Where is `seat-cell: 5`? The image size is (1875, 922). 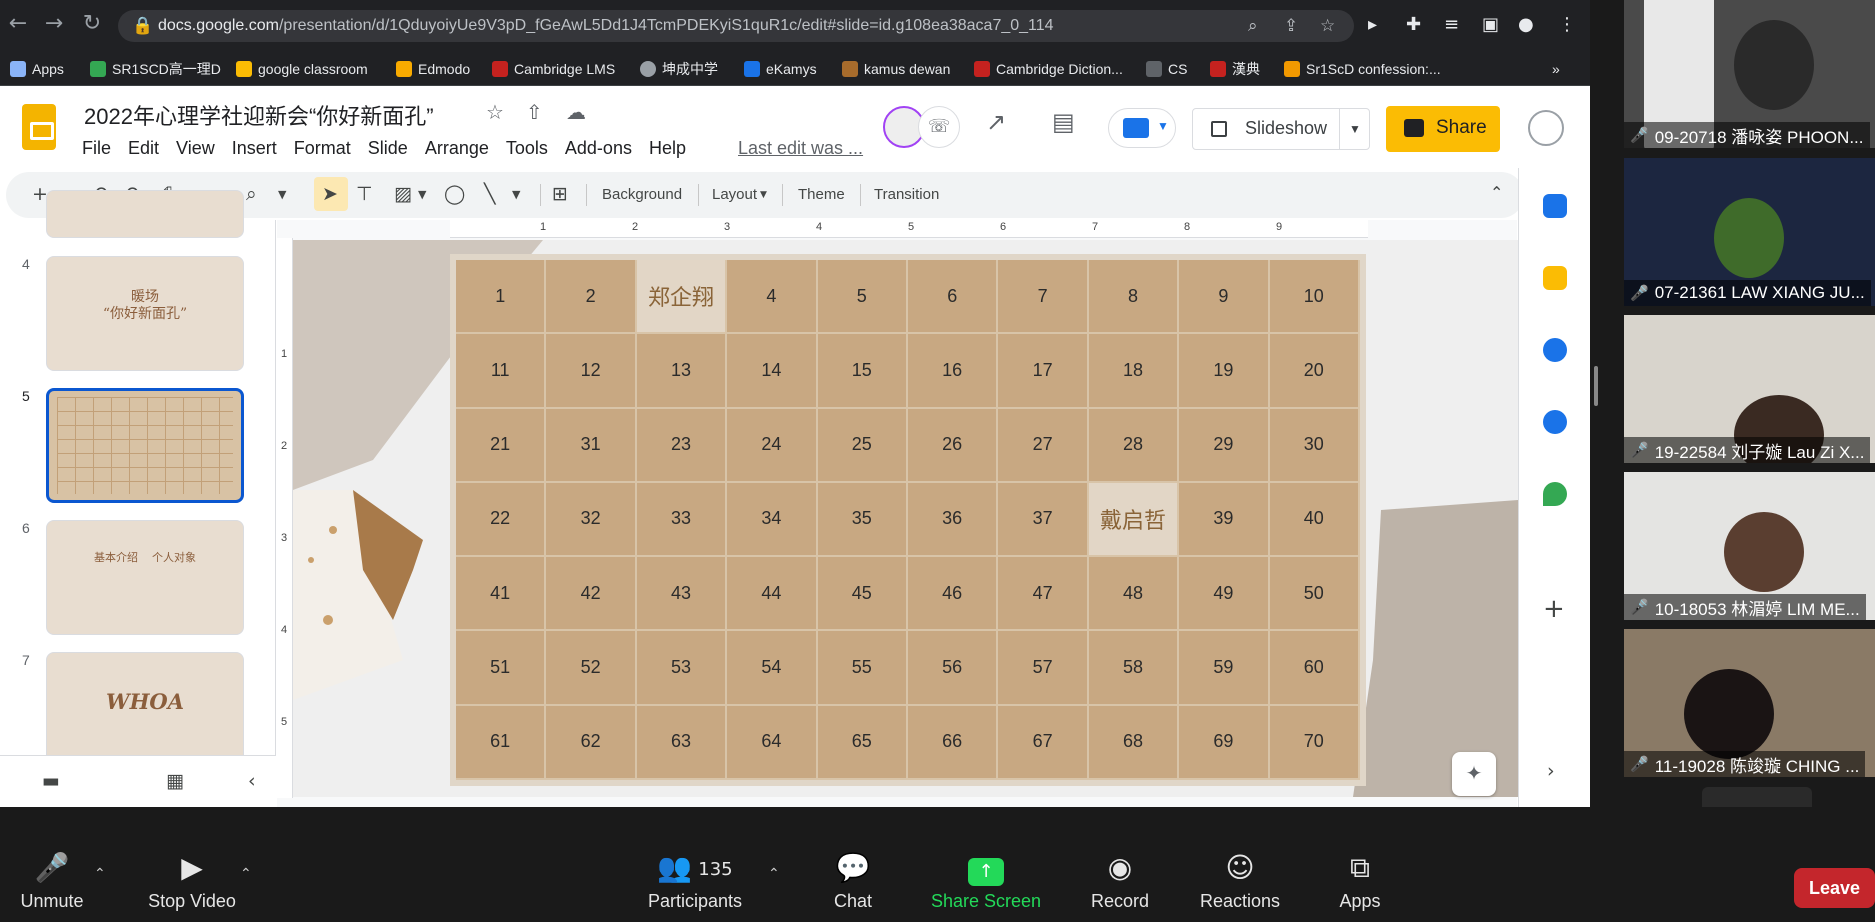
seat-cell: 5 is located at coordinates (862, 297).